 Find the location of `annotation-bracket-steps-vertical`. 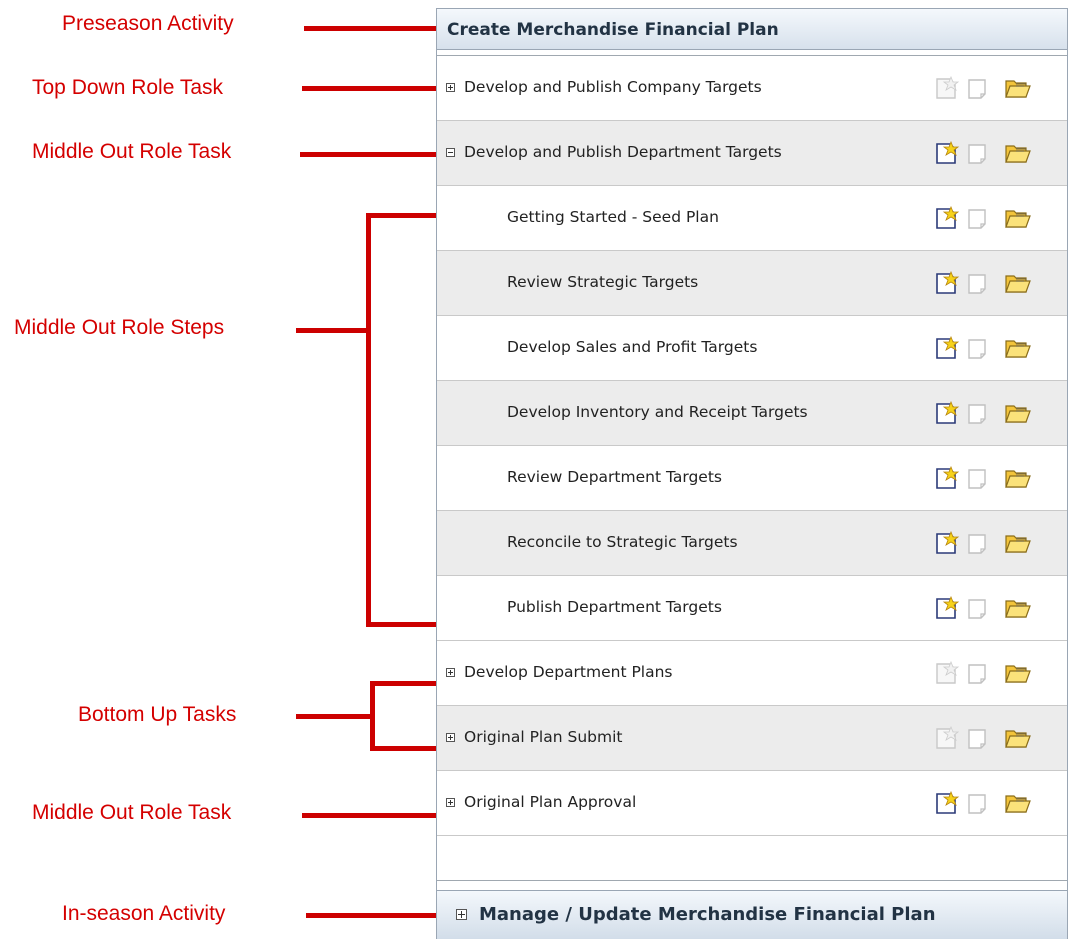

annotation-bracket-steps-vertical is located at coordinates (368, 420).